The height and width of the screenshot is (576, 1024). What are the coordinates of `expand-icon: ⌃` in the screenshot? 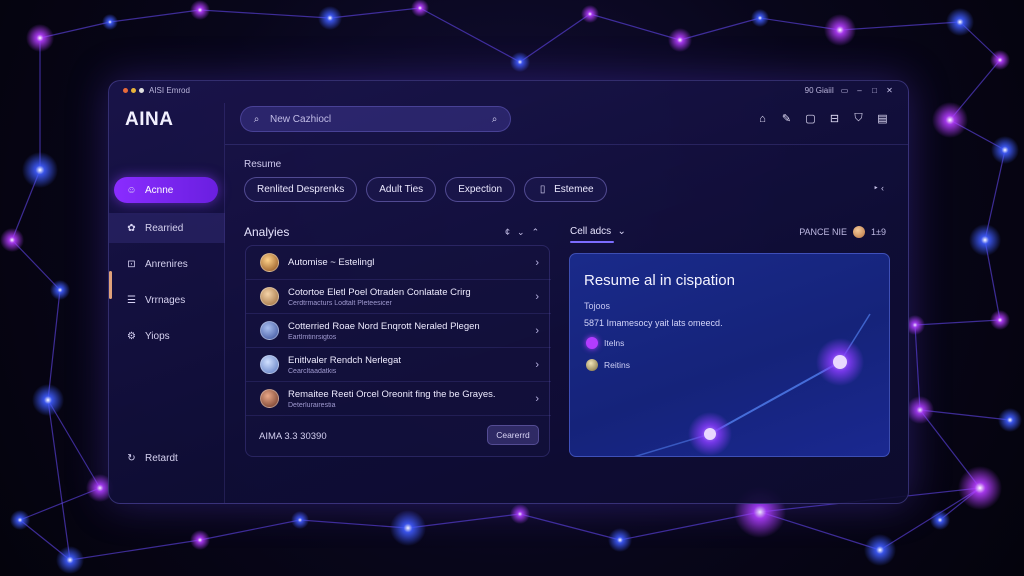 It's located at (536, 232).